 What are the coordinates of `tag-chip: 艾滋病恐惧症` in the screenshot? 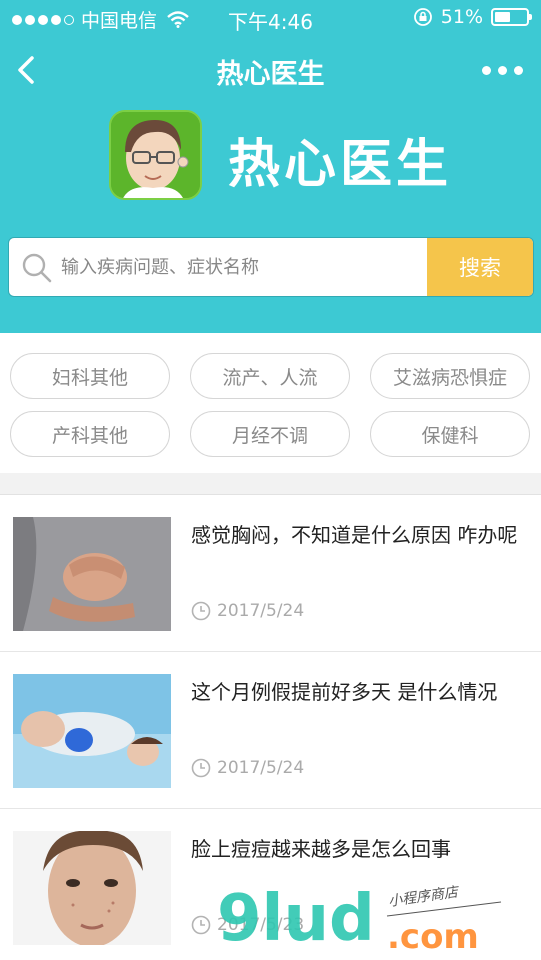 It's located at (450, 376).